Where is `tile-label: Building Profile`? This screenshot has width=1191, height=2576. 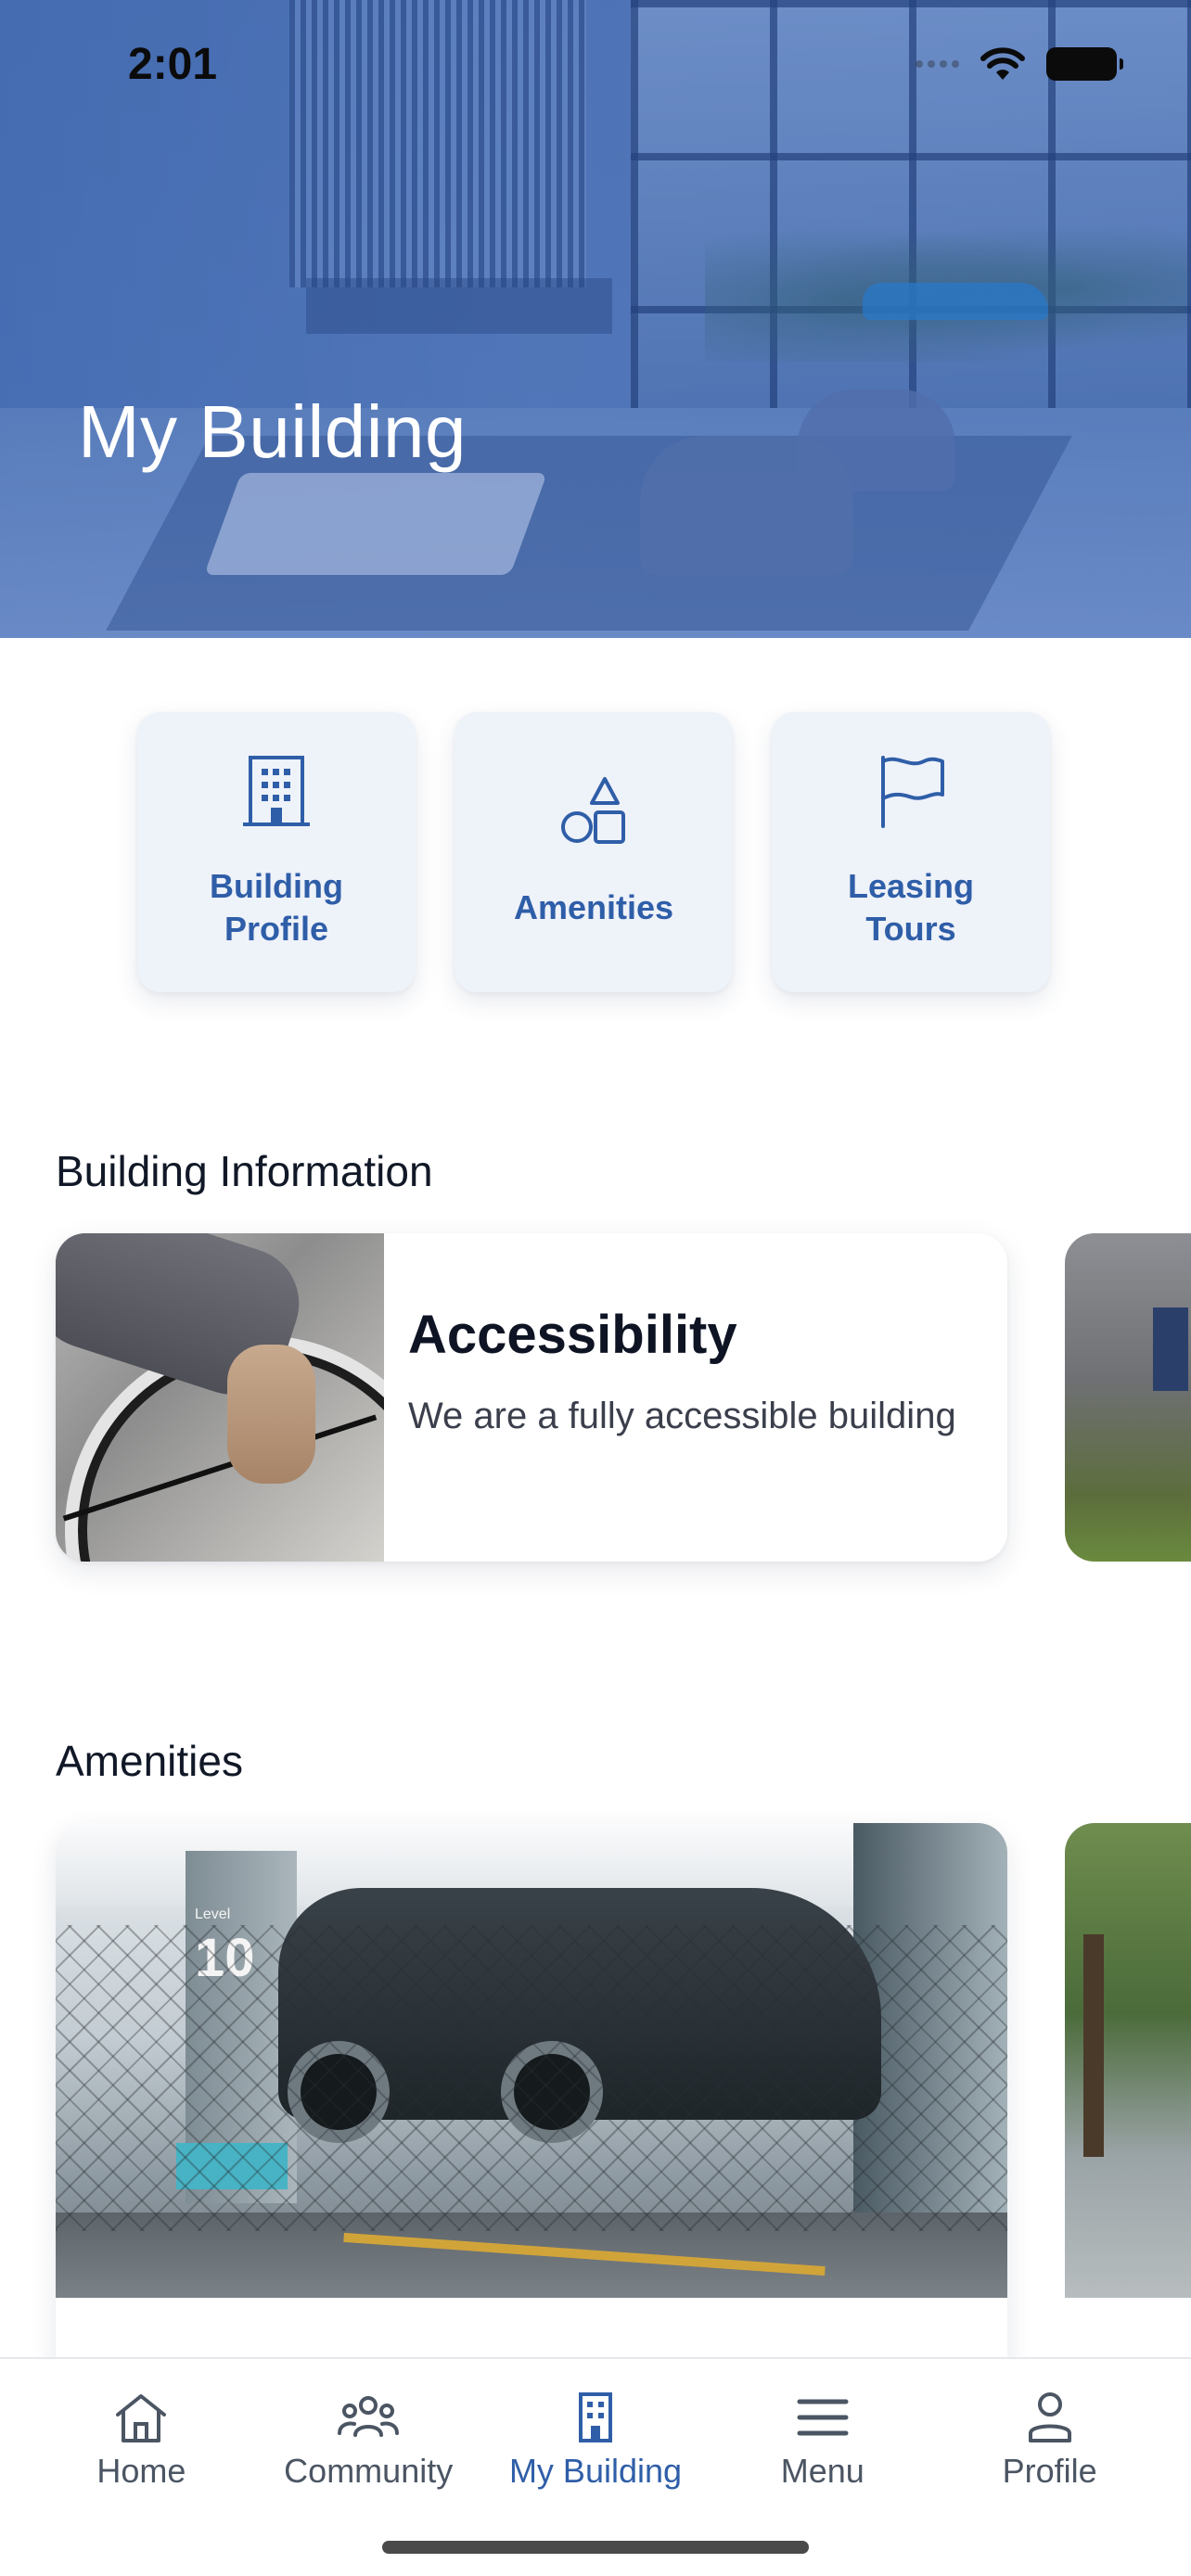
tile-label: Building Profile is located at coordinates (276, 907).